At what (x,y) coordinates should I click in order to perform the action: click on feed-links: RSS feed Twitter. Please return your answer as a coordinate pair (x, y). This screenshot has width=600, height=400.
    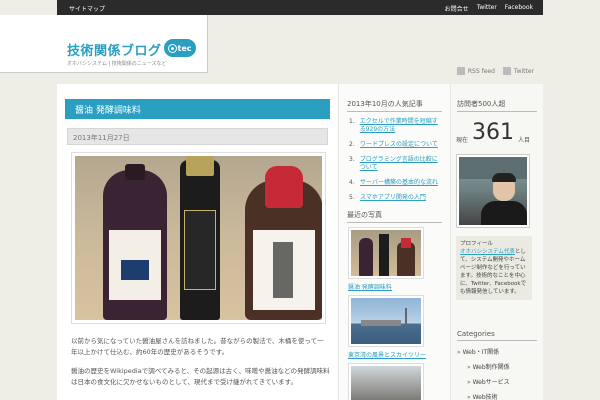
    Looking at the image, I should click on (495, 71).